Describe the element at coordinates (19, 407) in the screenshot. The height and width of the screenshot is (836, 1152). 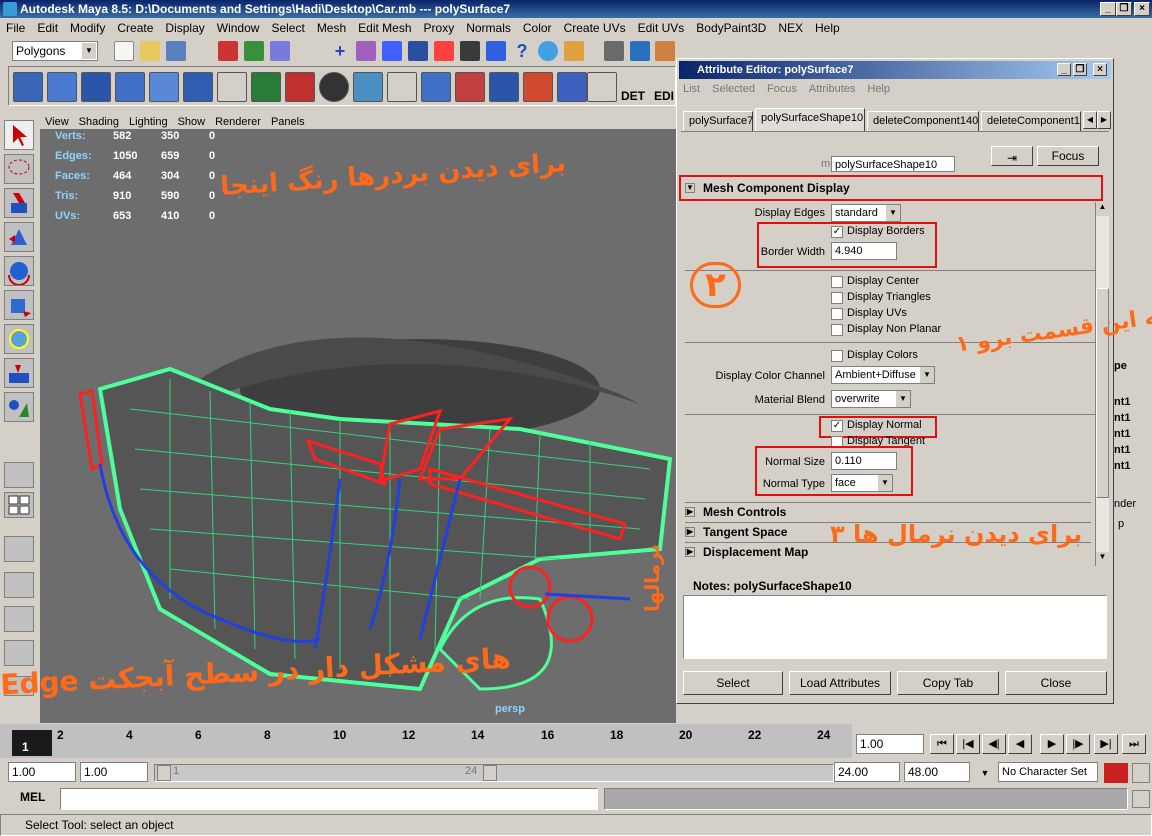
I see `show-manip-icon` at that location.